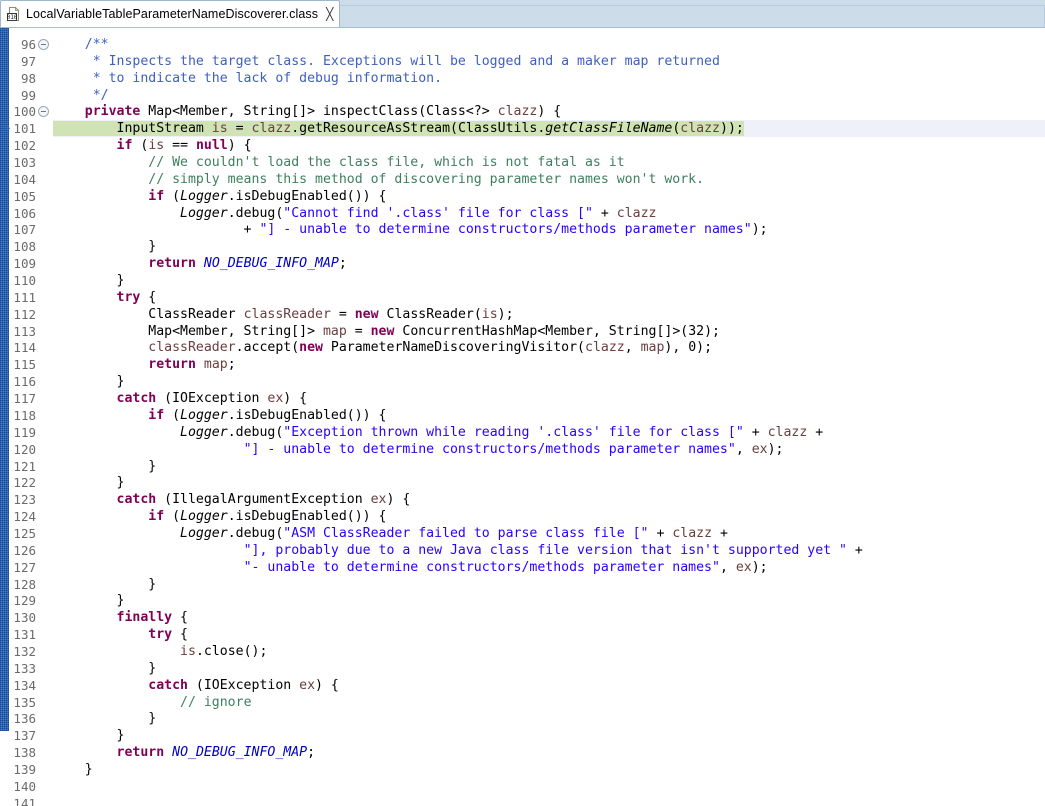  What do you see at coordinates (334, 331) in the screenshot?
I see `code-token: map` at bounding box center [334, 331].